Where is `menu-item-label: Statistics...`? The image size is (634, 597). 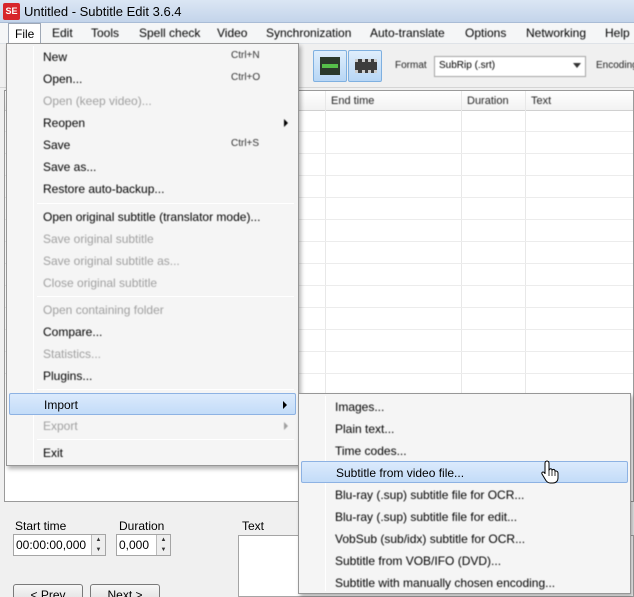
menu-item-label: Statistics... is located at coordinates (72, 354).